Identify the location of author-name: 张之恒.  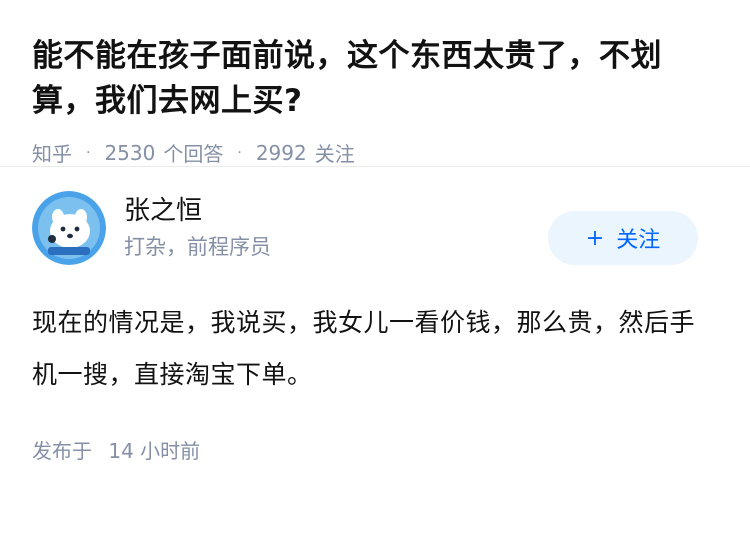
(197, 211).